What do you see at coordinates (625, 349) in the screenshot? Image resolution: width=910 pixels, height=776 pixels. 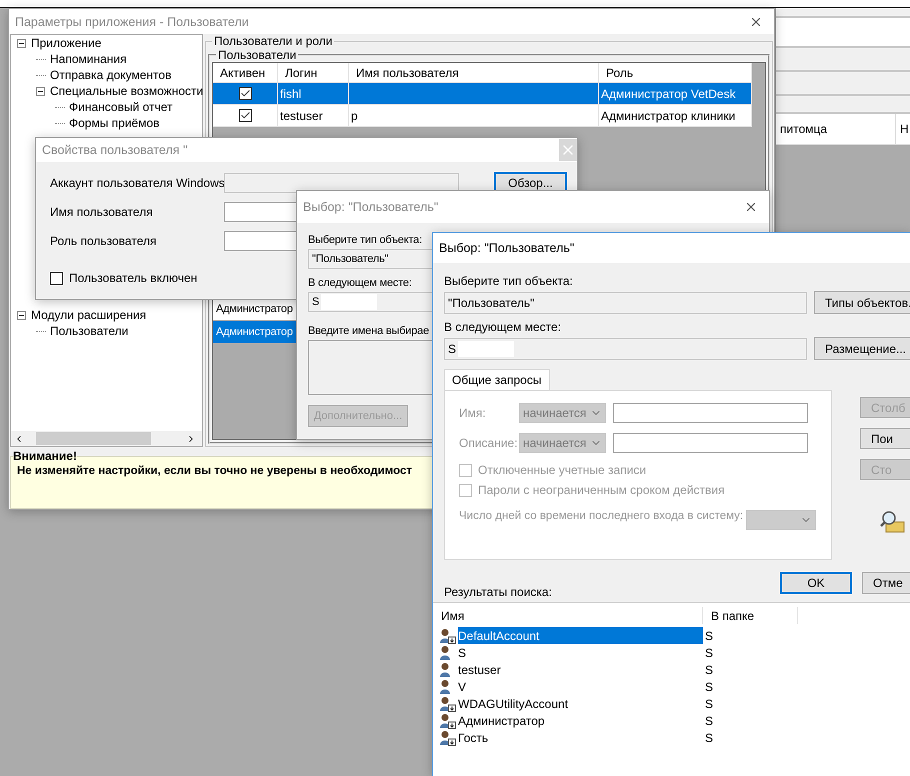 I see `input-field: S` at bounding box center [625, 349].